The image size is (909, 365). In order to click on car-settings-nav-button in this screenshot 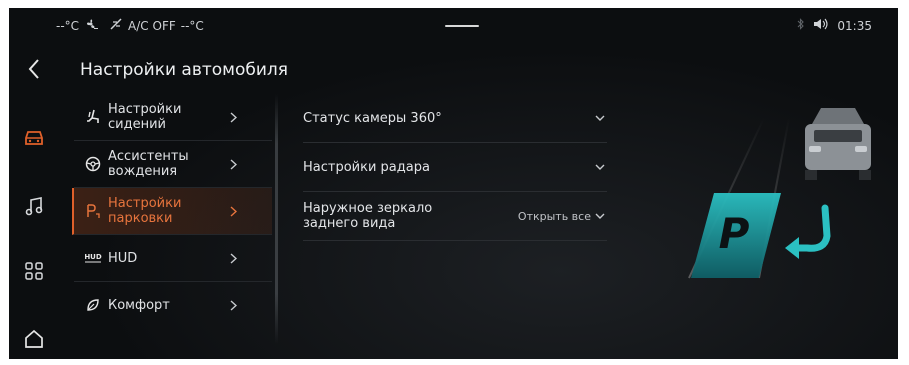, I will do `click(34, 138)`.